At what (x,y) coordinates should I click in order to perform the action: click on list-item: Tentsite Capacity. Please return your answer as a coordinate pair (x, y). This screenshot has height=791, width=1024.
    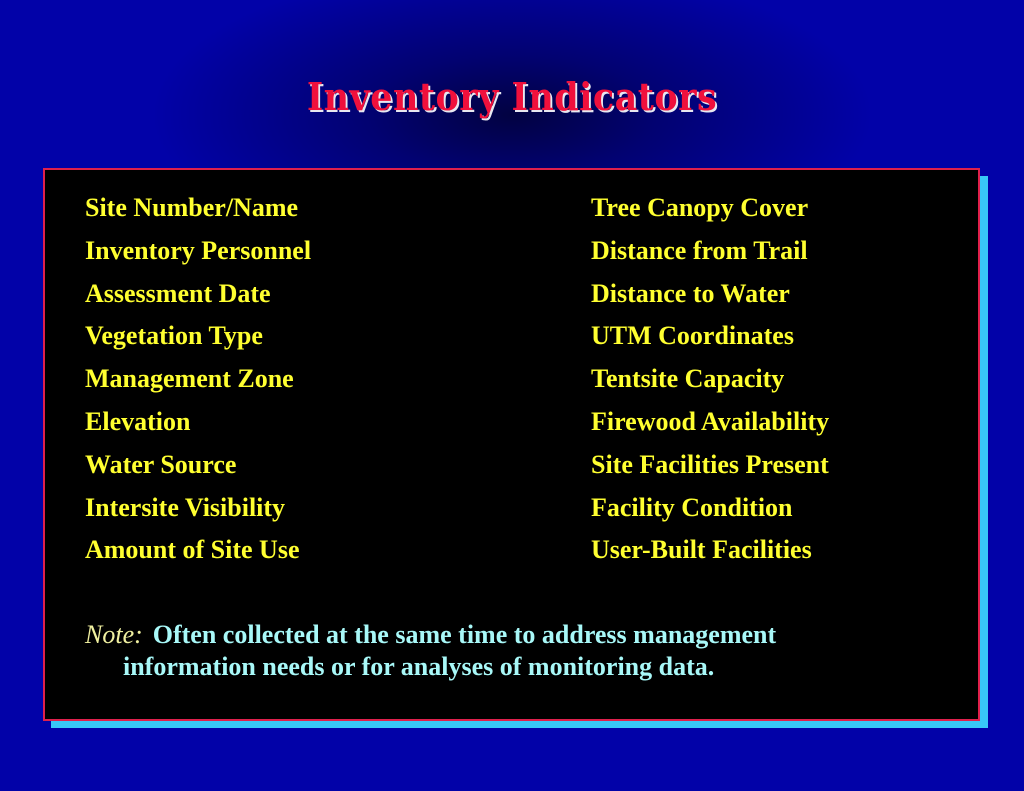
    Looking at the image, I should click on (688, 379).